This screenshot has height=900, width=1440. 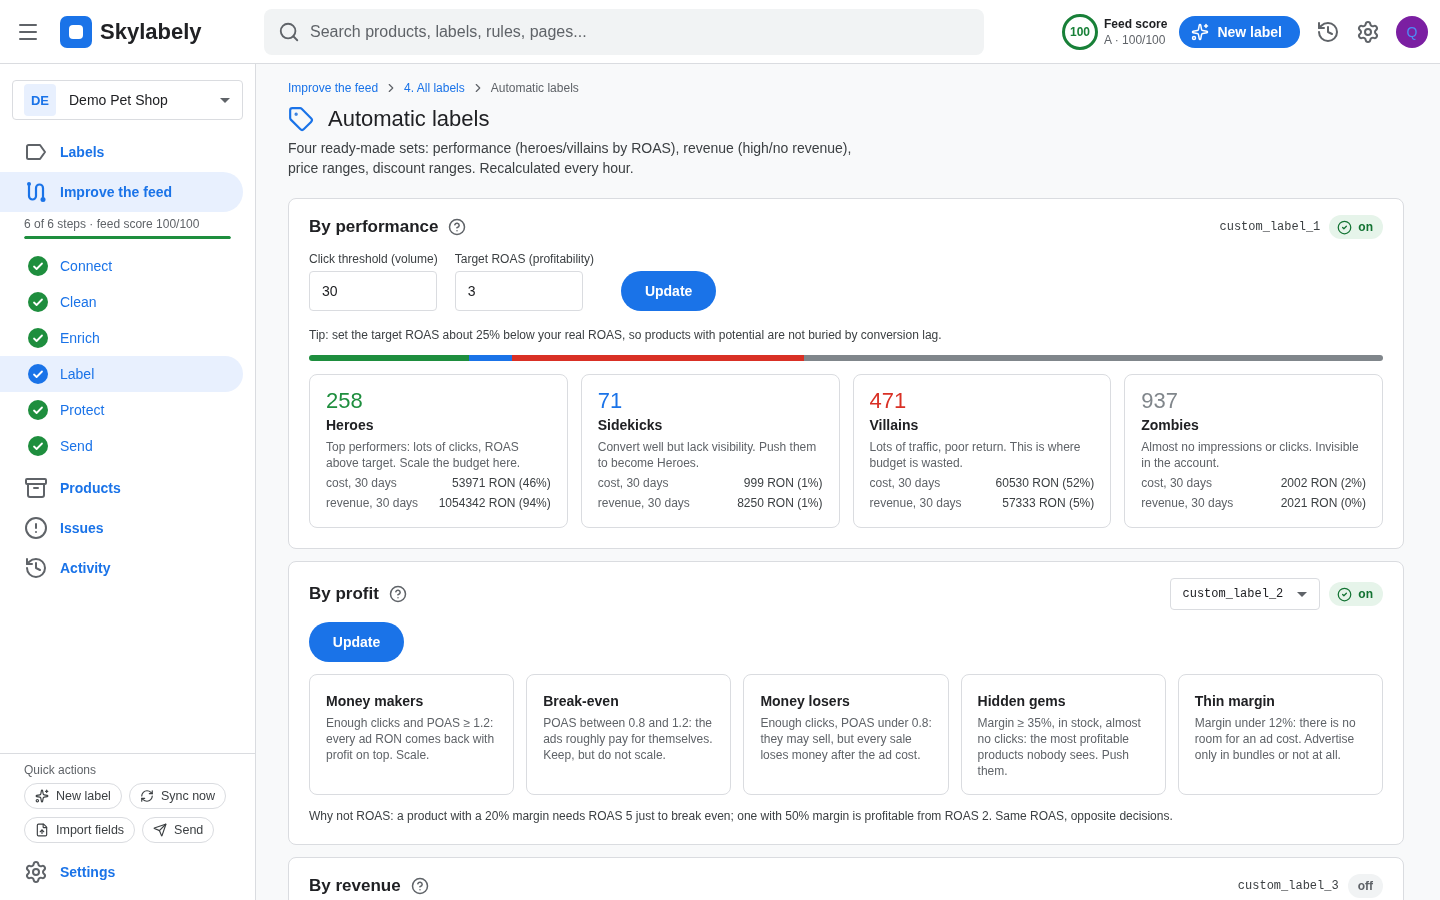 What do you see at coordinates (40, 100) in the screenshot?
I see `account-initials: DE` at bounding box center [40, 100].